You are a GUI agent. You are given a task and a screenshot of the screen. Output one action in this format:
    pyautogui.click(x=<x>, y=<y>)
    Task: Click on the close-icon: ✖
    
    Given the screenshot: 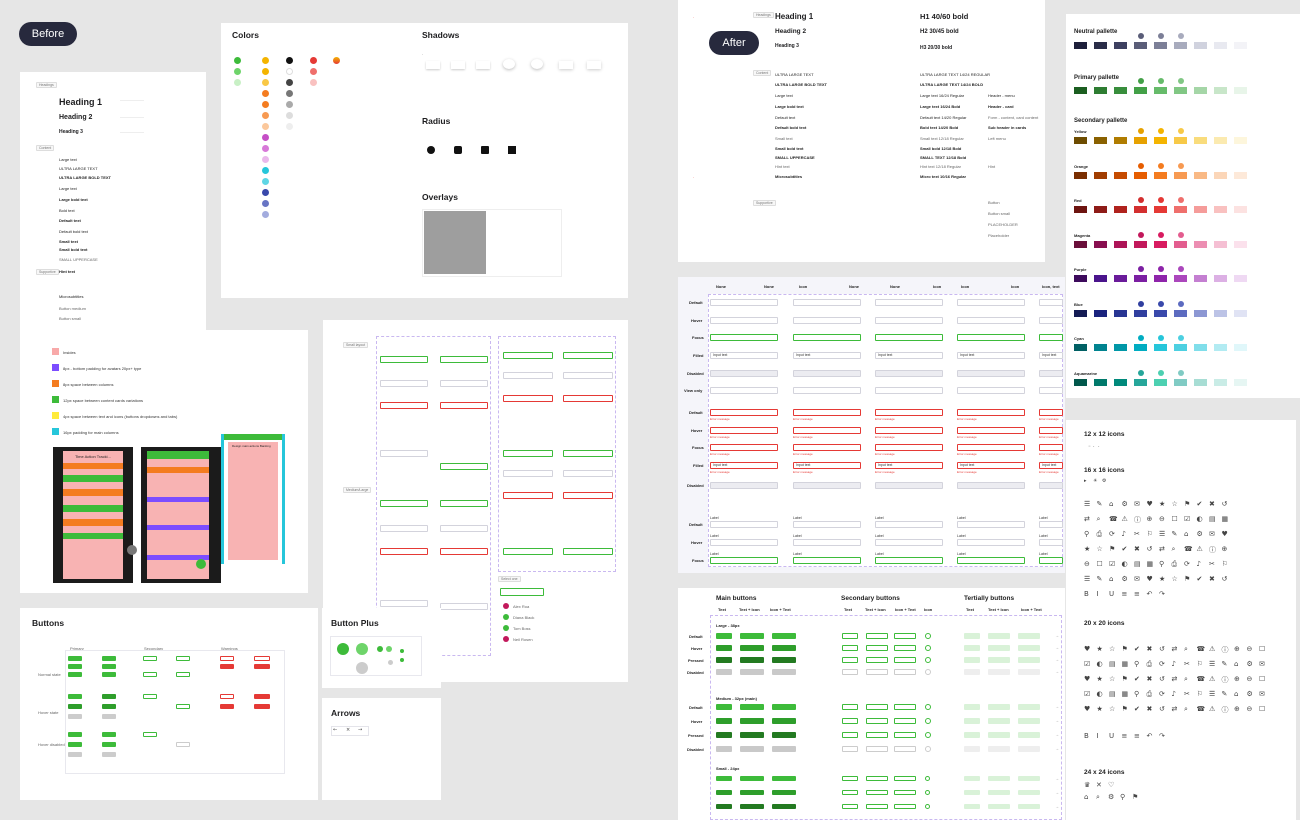 What is the action you would take?
    pyautogui.click(x=1137, y=549)
    